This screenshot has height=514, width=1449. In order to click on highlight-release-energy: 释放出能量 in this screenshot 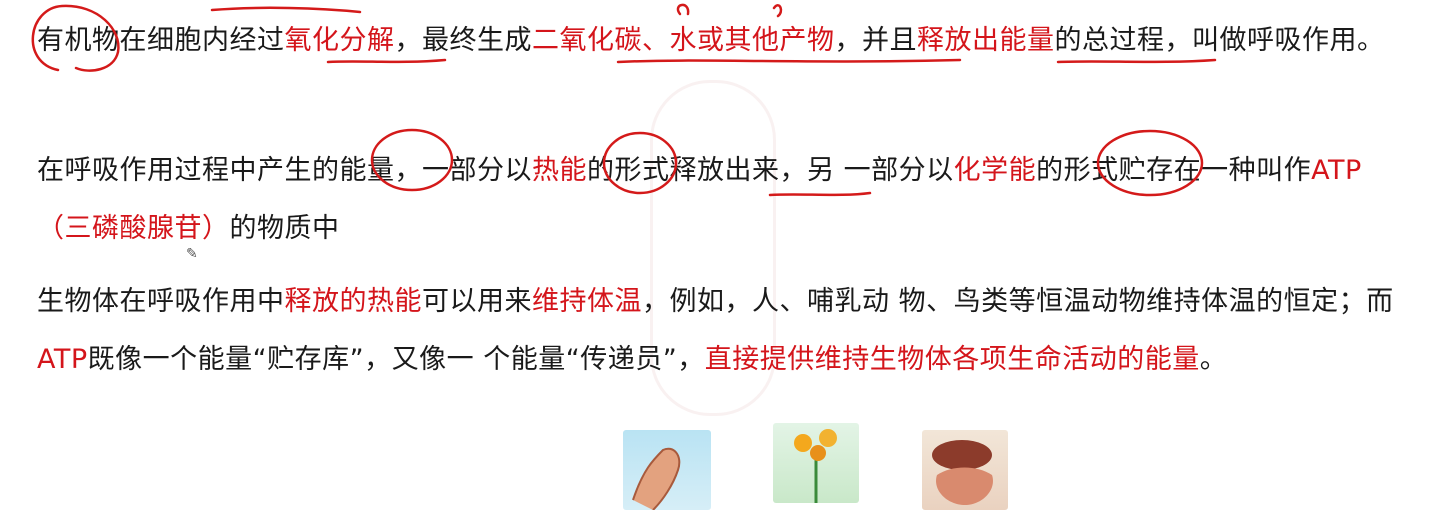, I will do `click(986, 40)`.